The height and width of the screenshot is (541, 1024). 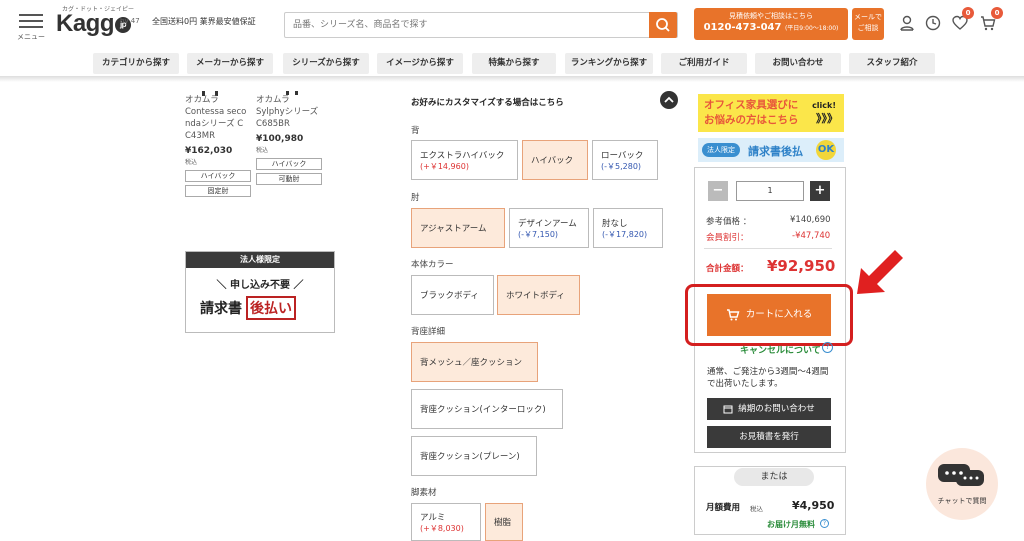 What do you see at coordinates (775, 151) in the screenshot?
I see `invoice-text: 請求書後払` at bounding box center [775, 151].